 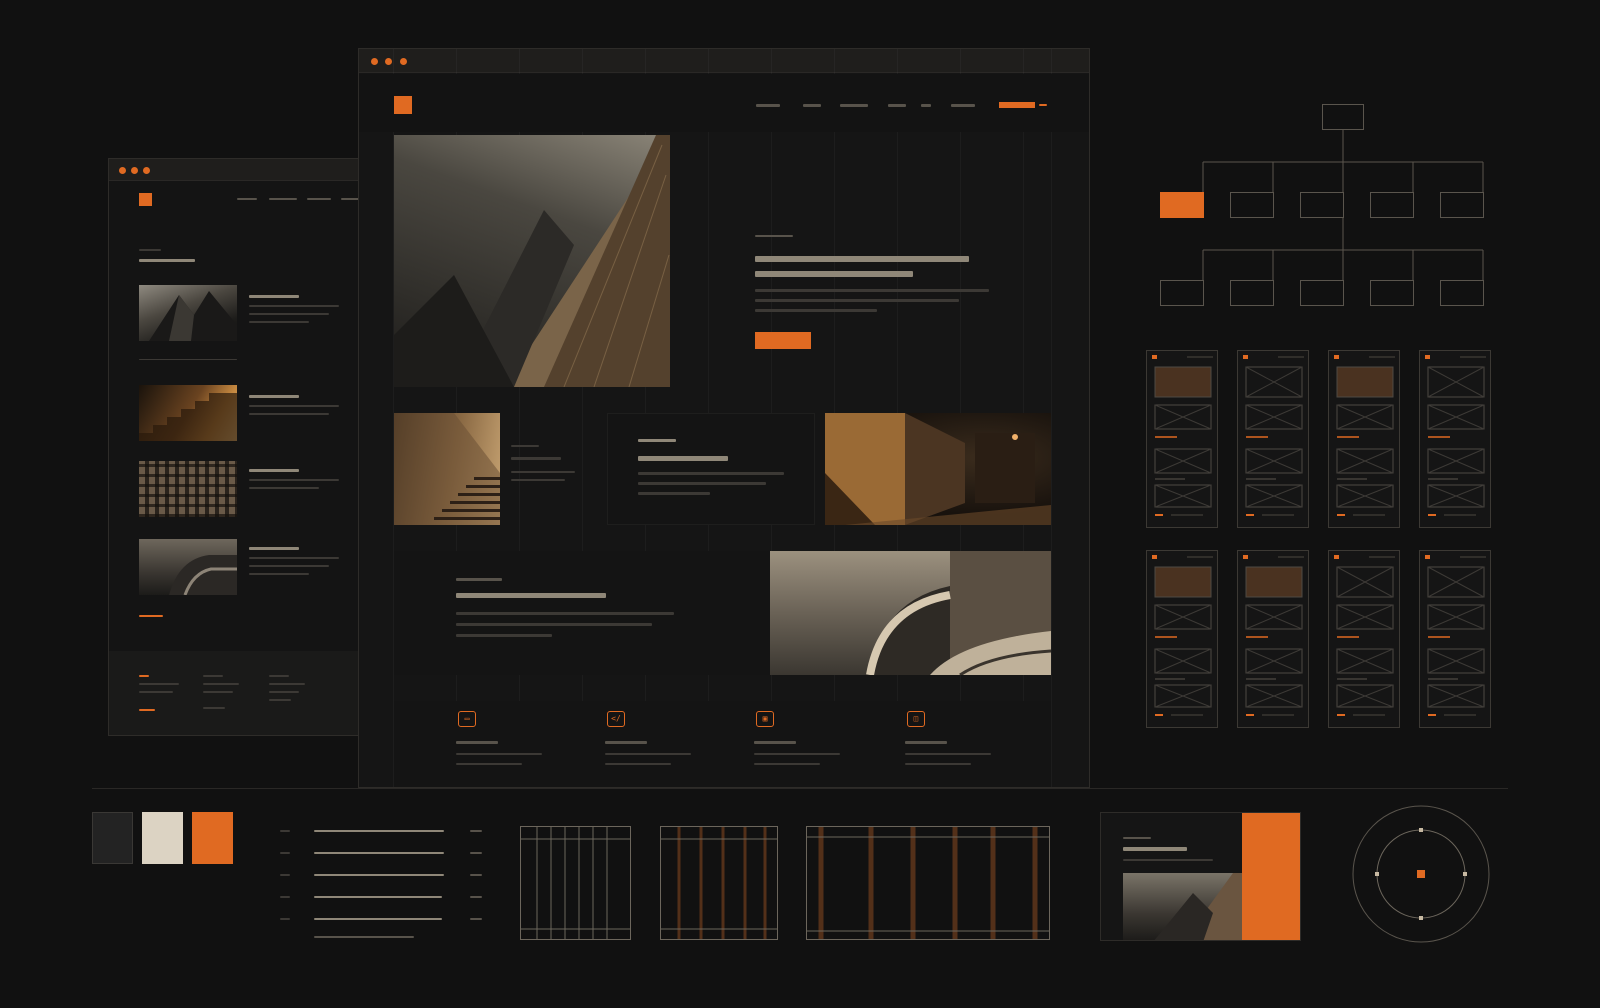 I want to click on hero-cta-button, so click(x=783, y=340).